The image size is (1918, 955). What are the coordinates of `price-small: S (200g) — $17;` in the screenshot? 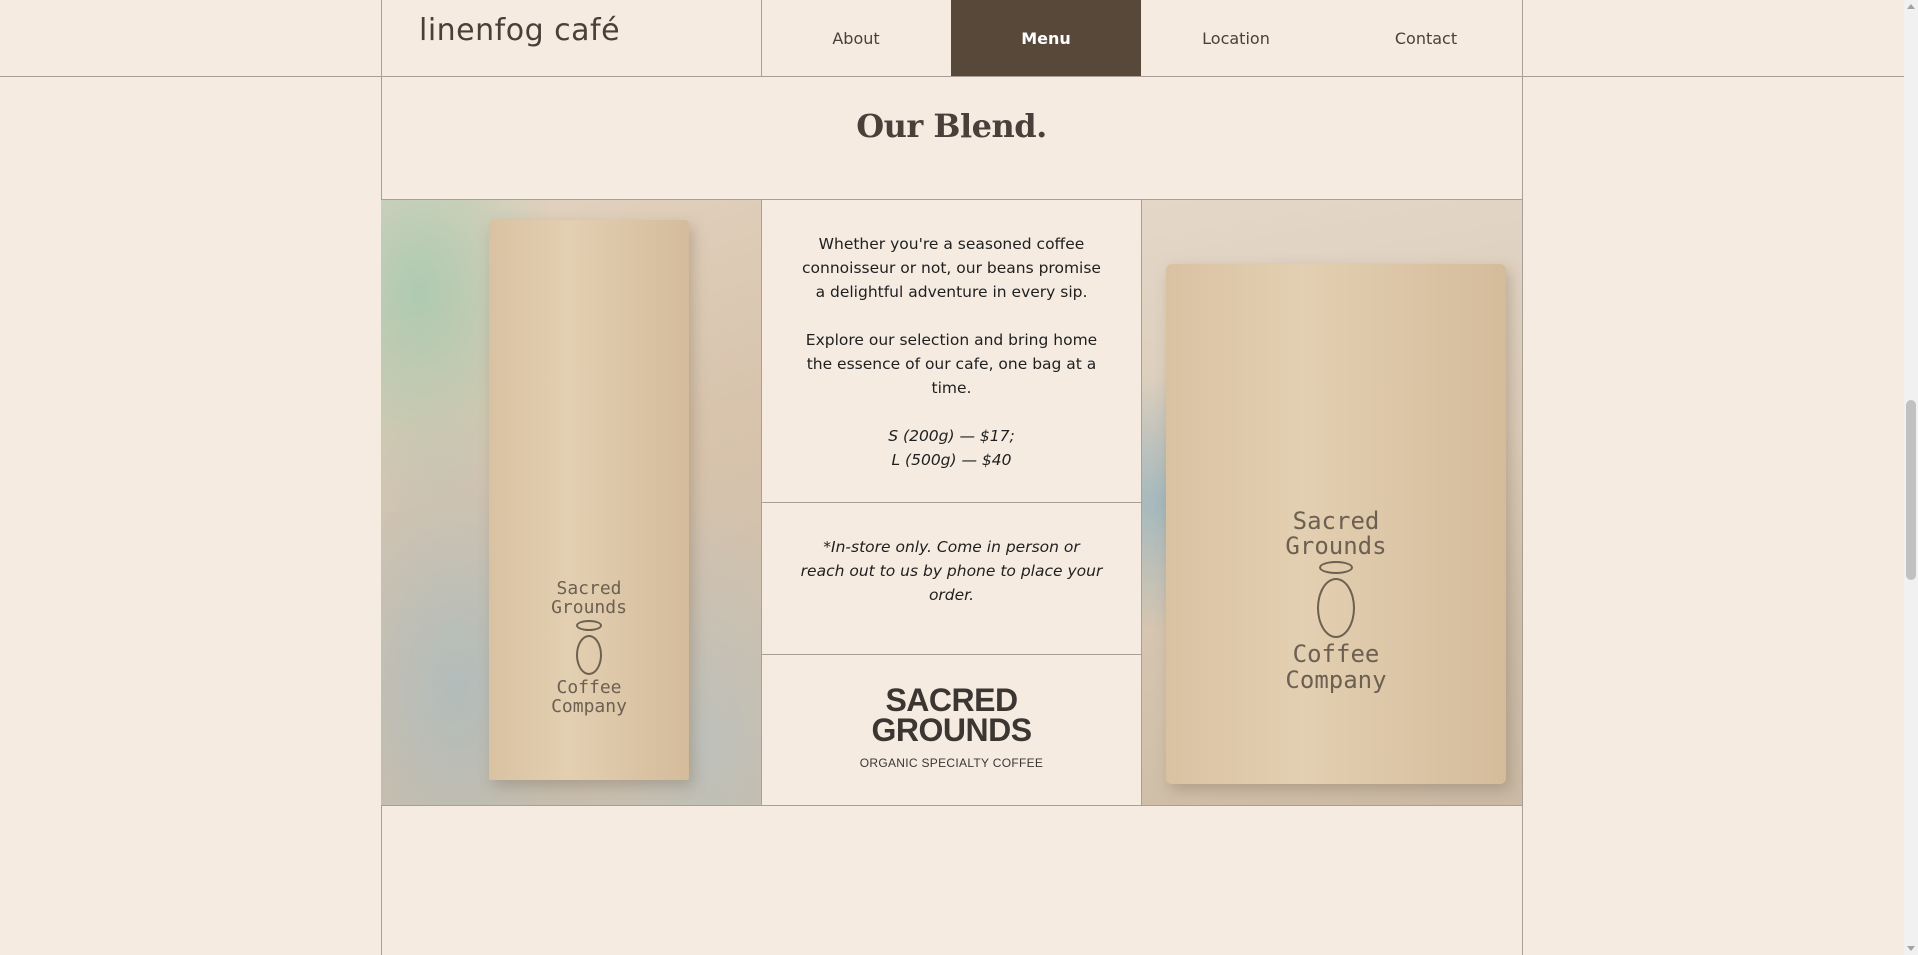 It's located at (951, 436).